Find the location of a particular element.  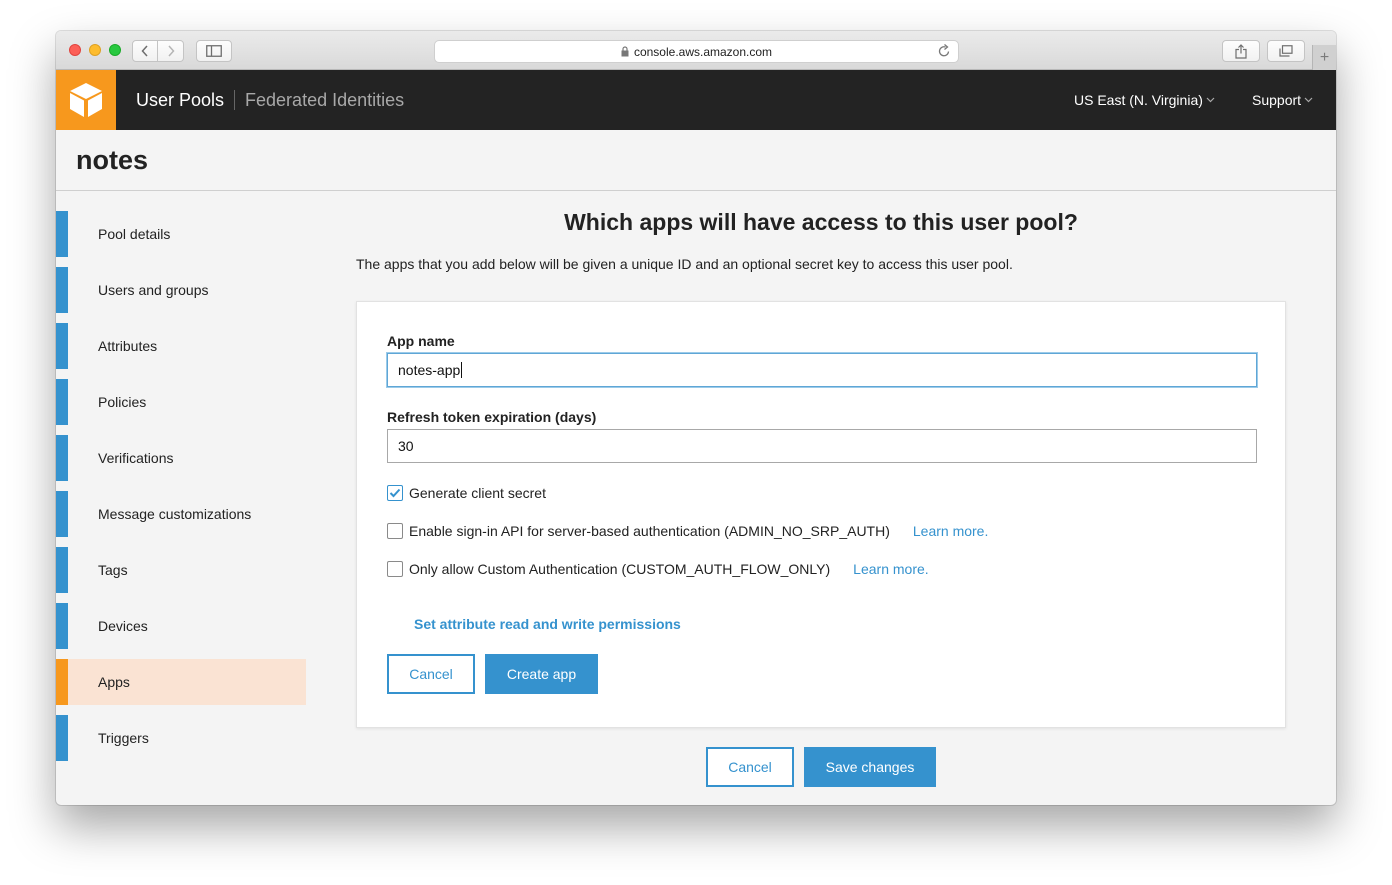

share-icon is located at coordinates (1241, 51).